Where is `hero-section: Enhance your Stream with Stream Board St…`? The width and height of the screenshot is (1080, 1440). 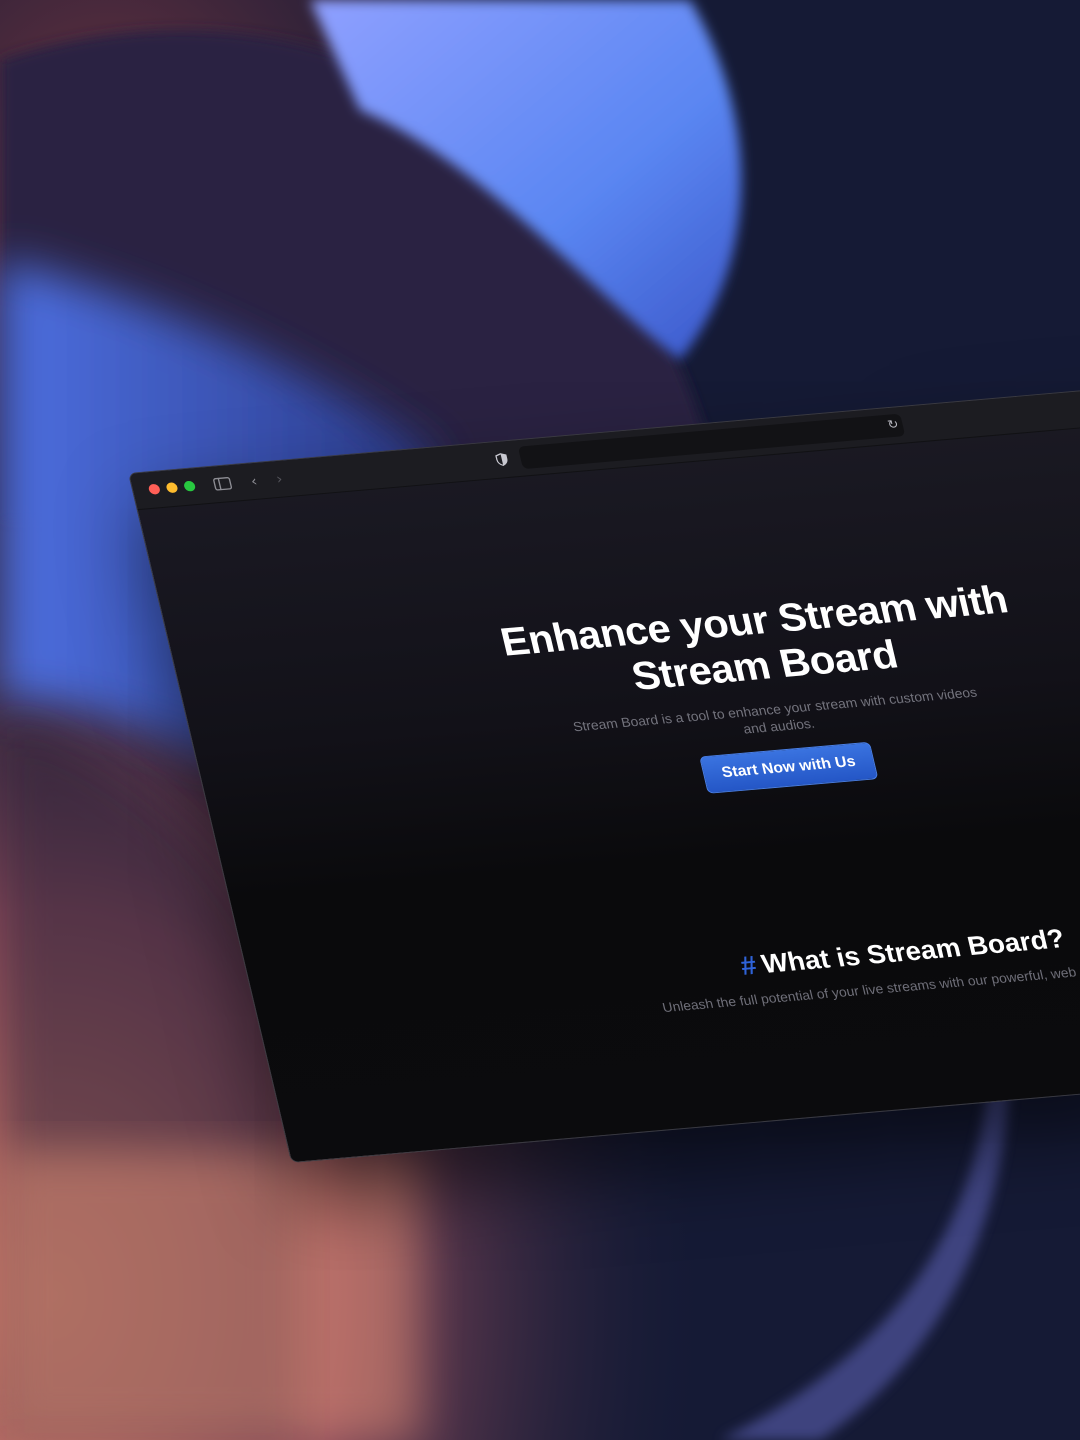
hero-section: Enhance your Stream with Stream Board St… is located at coordinates (770, 692).